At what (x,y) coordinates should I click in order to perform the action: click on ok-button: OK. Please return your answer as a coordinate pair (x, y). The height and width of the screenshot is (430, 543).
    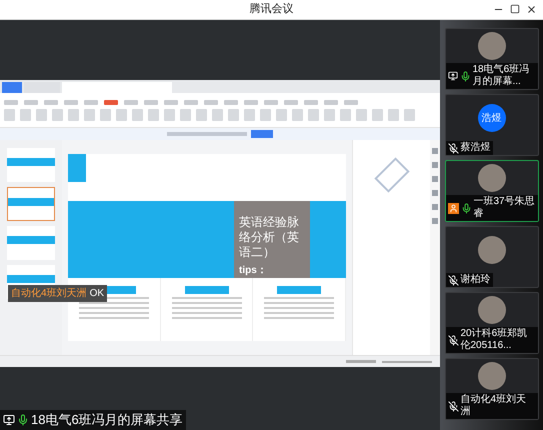
    Looking at the image, I should click on (97, 293).